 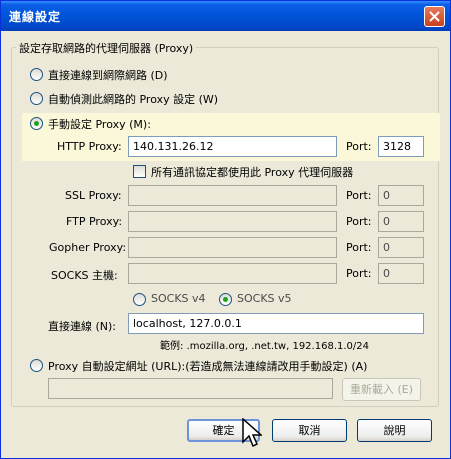 What do you see at coordinates (94, 221) in the screenshot?
I see `ftp-proxy-label: FTP Proxy:` at bounding box center [94, 221].